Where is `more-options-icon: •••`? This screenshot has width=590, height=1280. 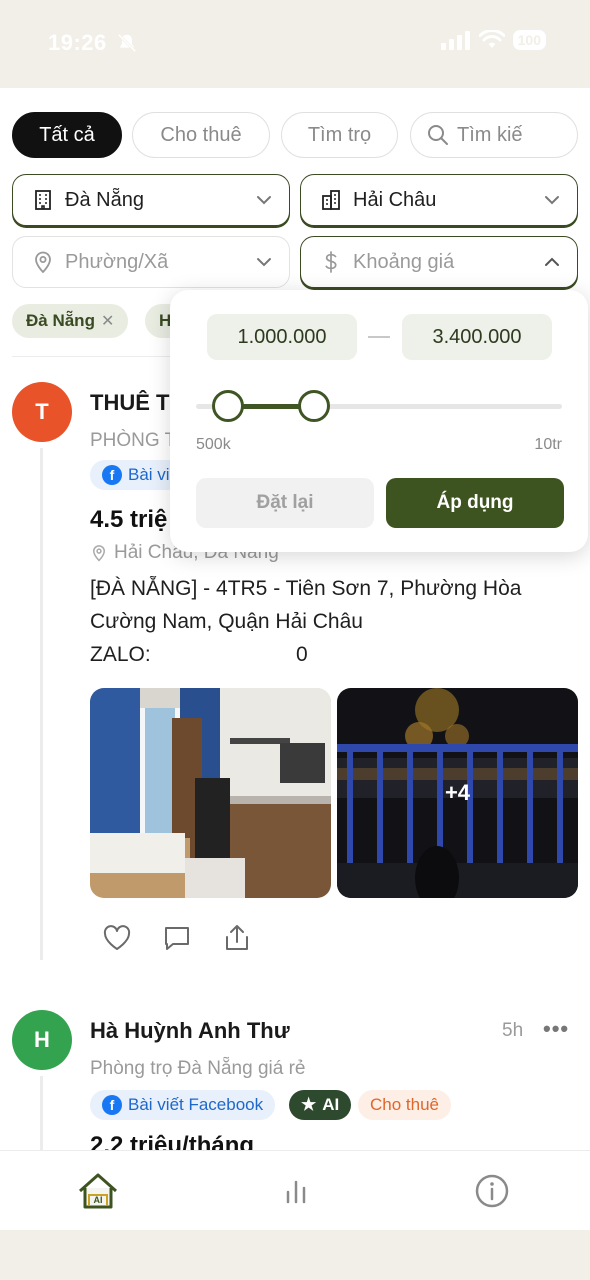 more-options-icon: ••• is located at coordinates (556, 1029).